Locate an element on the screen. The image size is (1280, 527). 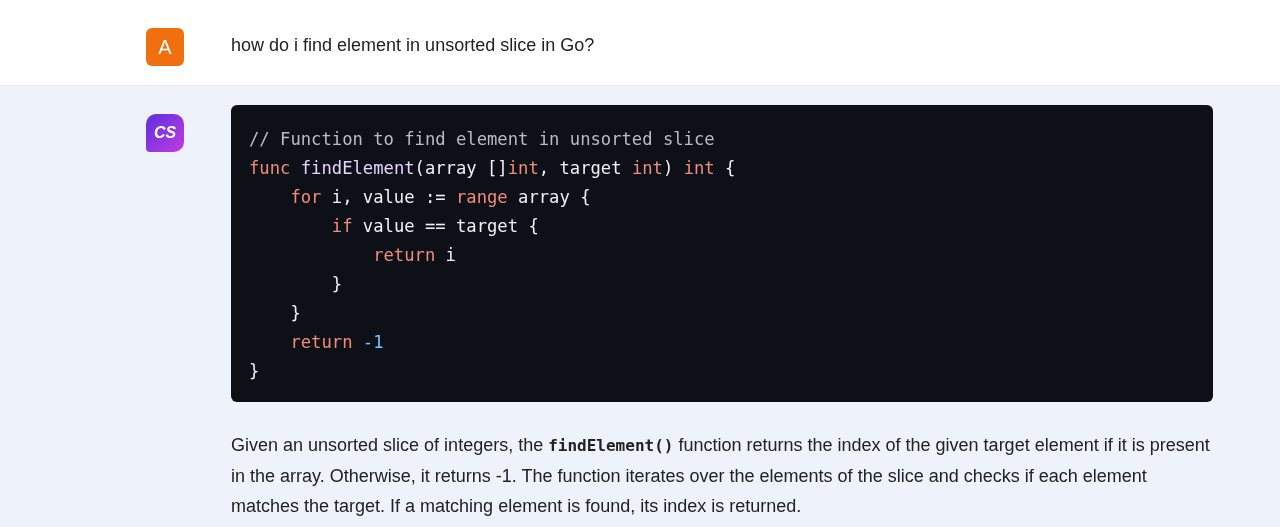
explanation-text: Given an unsorted slice of integers, the findElement() function returns the index of the given target element if it is present in the array. Otherwise, it returns -1. The function iterates over the elements of the slice and checks if each element matches the target. If a matching element is found, its index is returned. is located at coordinates (721, 476).